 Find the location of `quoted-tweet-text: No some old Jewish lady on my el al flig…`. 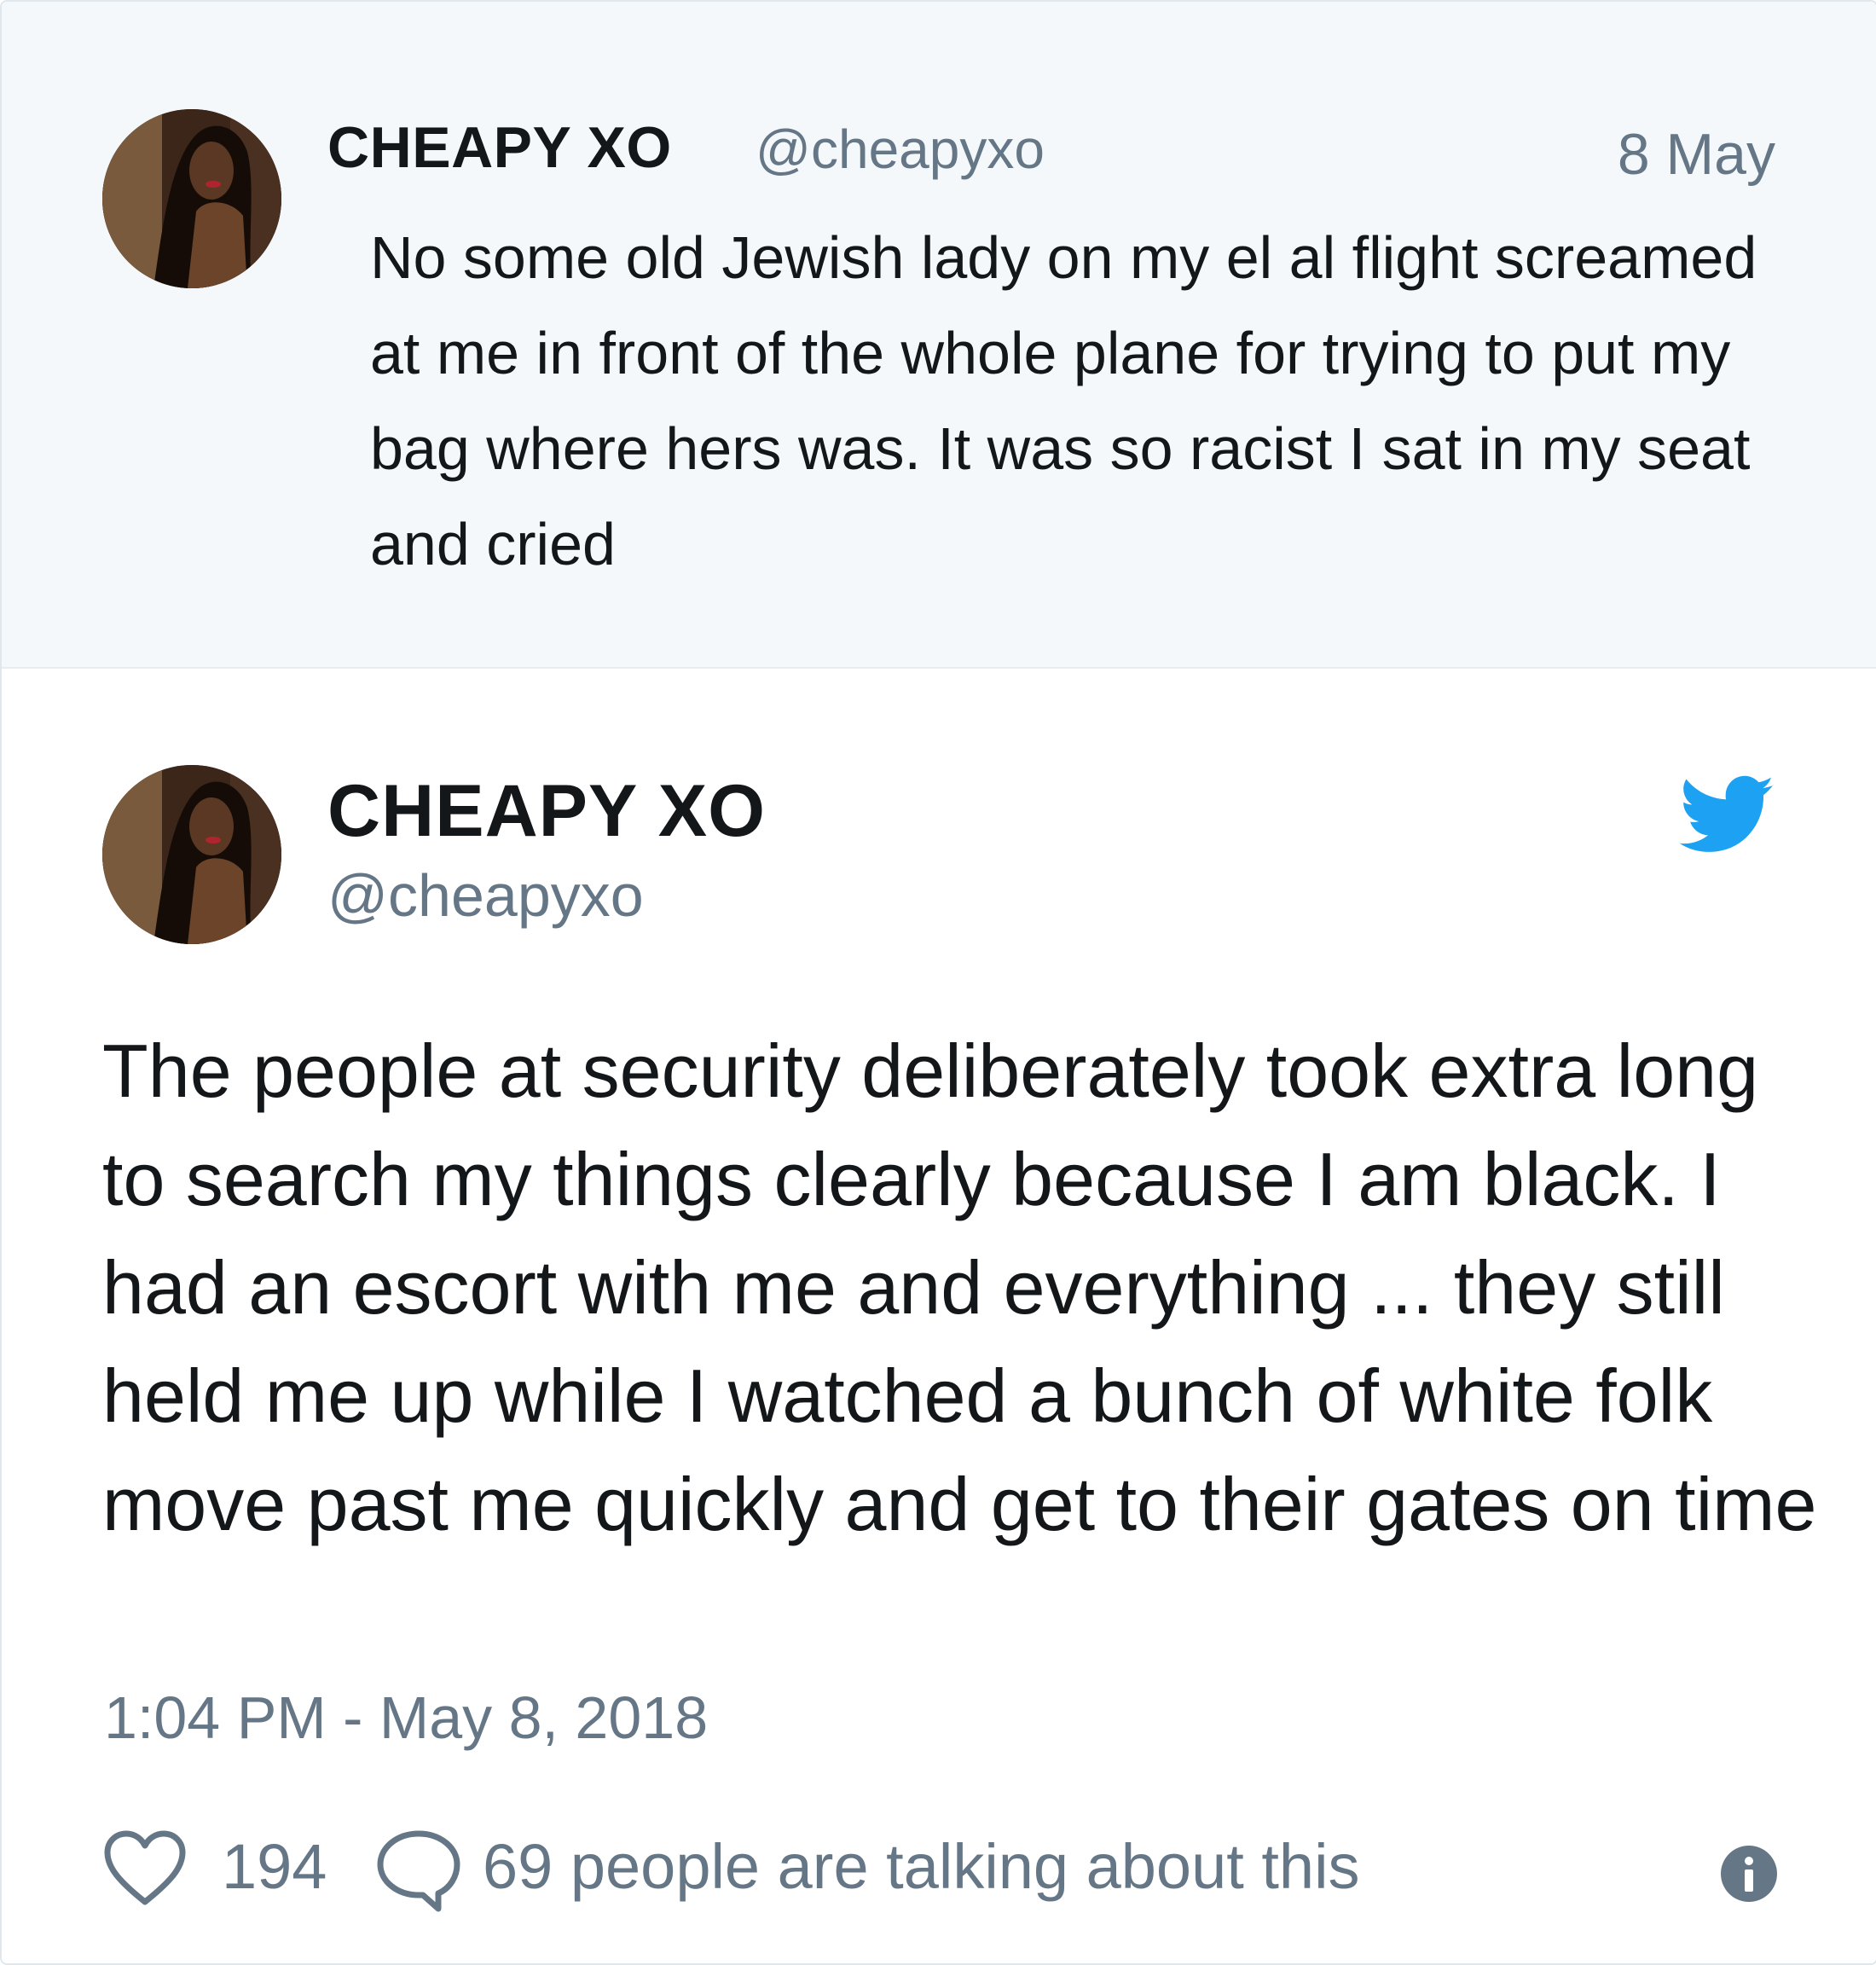

quoted-tweet-text: No some old Jewish lady on my el al flig… is located at coordinates (1063, 400).